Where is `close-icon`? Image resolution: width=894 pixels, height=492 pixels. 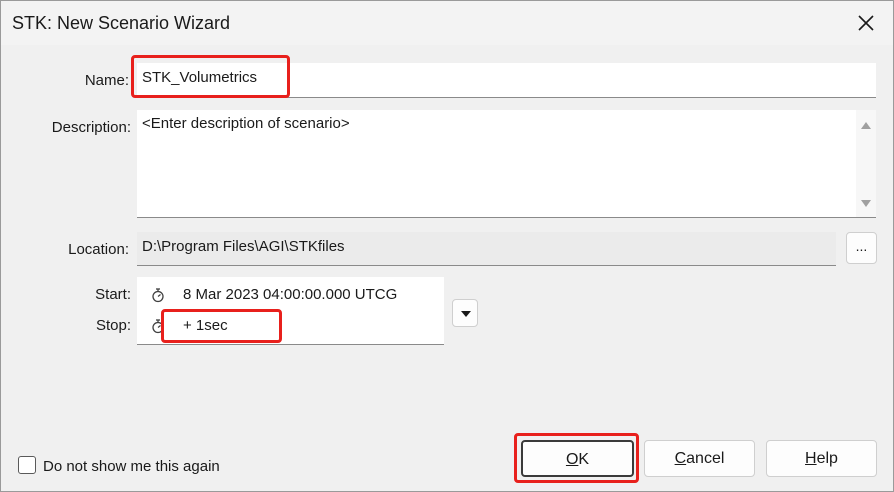 close-icon is located at coordinates (866, 23).